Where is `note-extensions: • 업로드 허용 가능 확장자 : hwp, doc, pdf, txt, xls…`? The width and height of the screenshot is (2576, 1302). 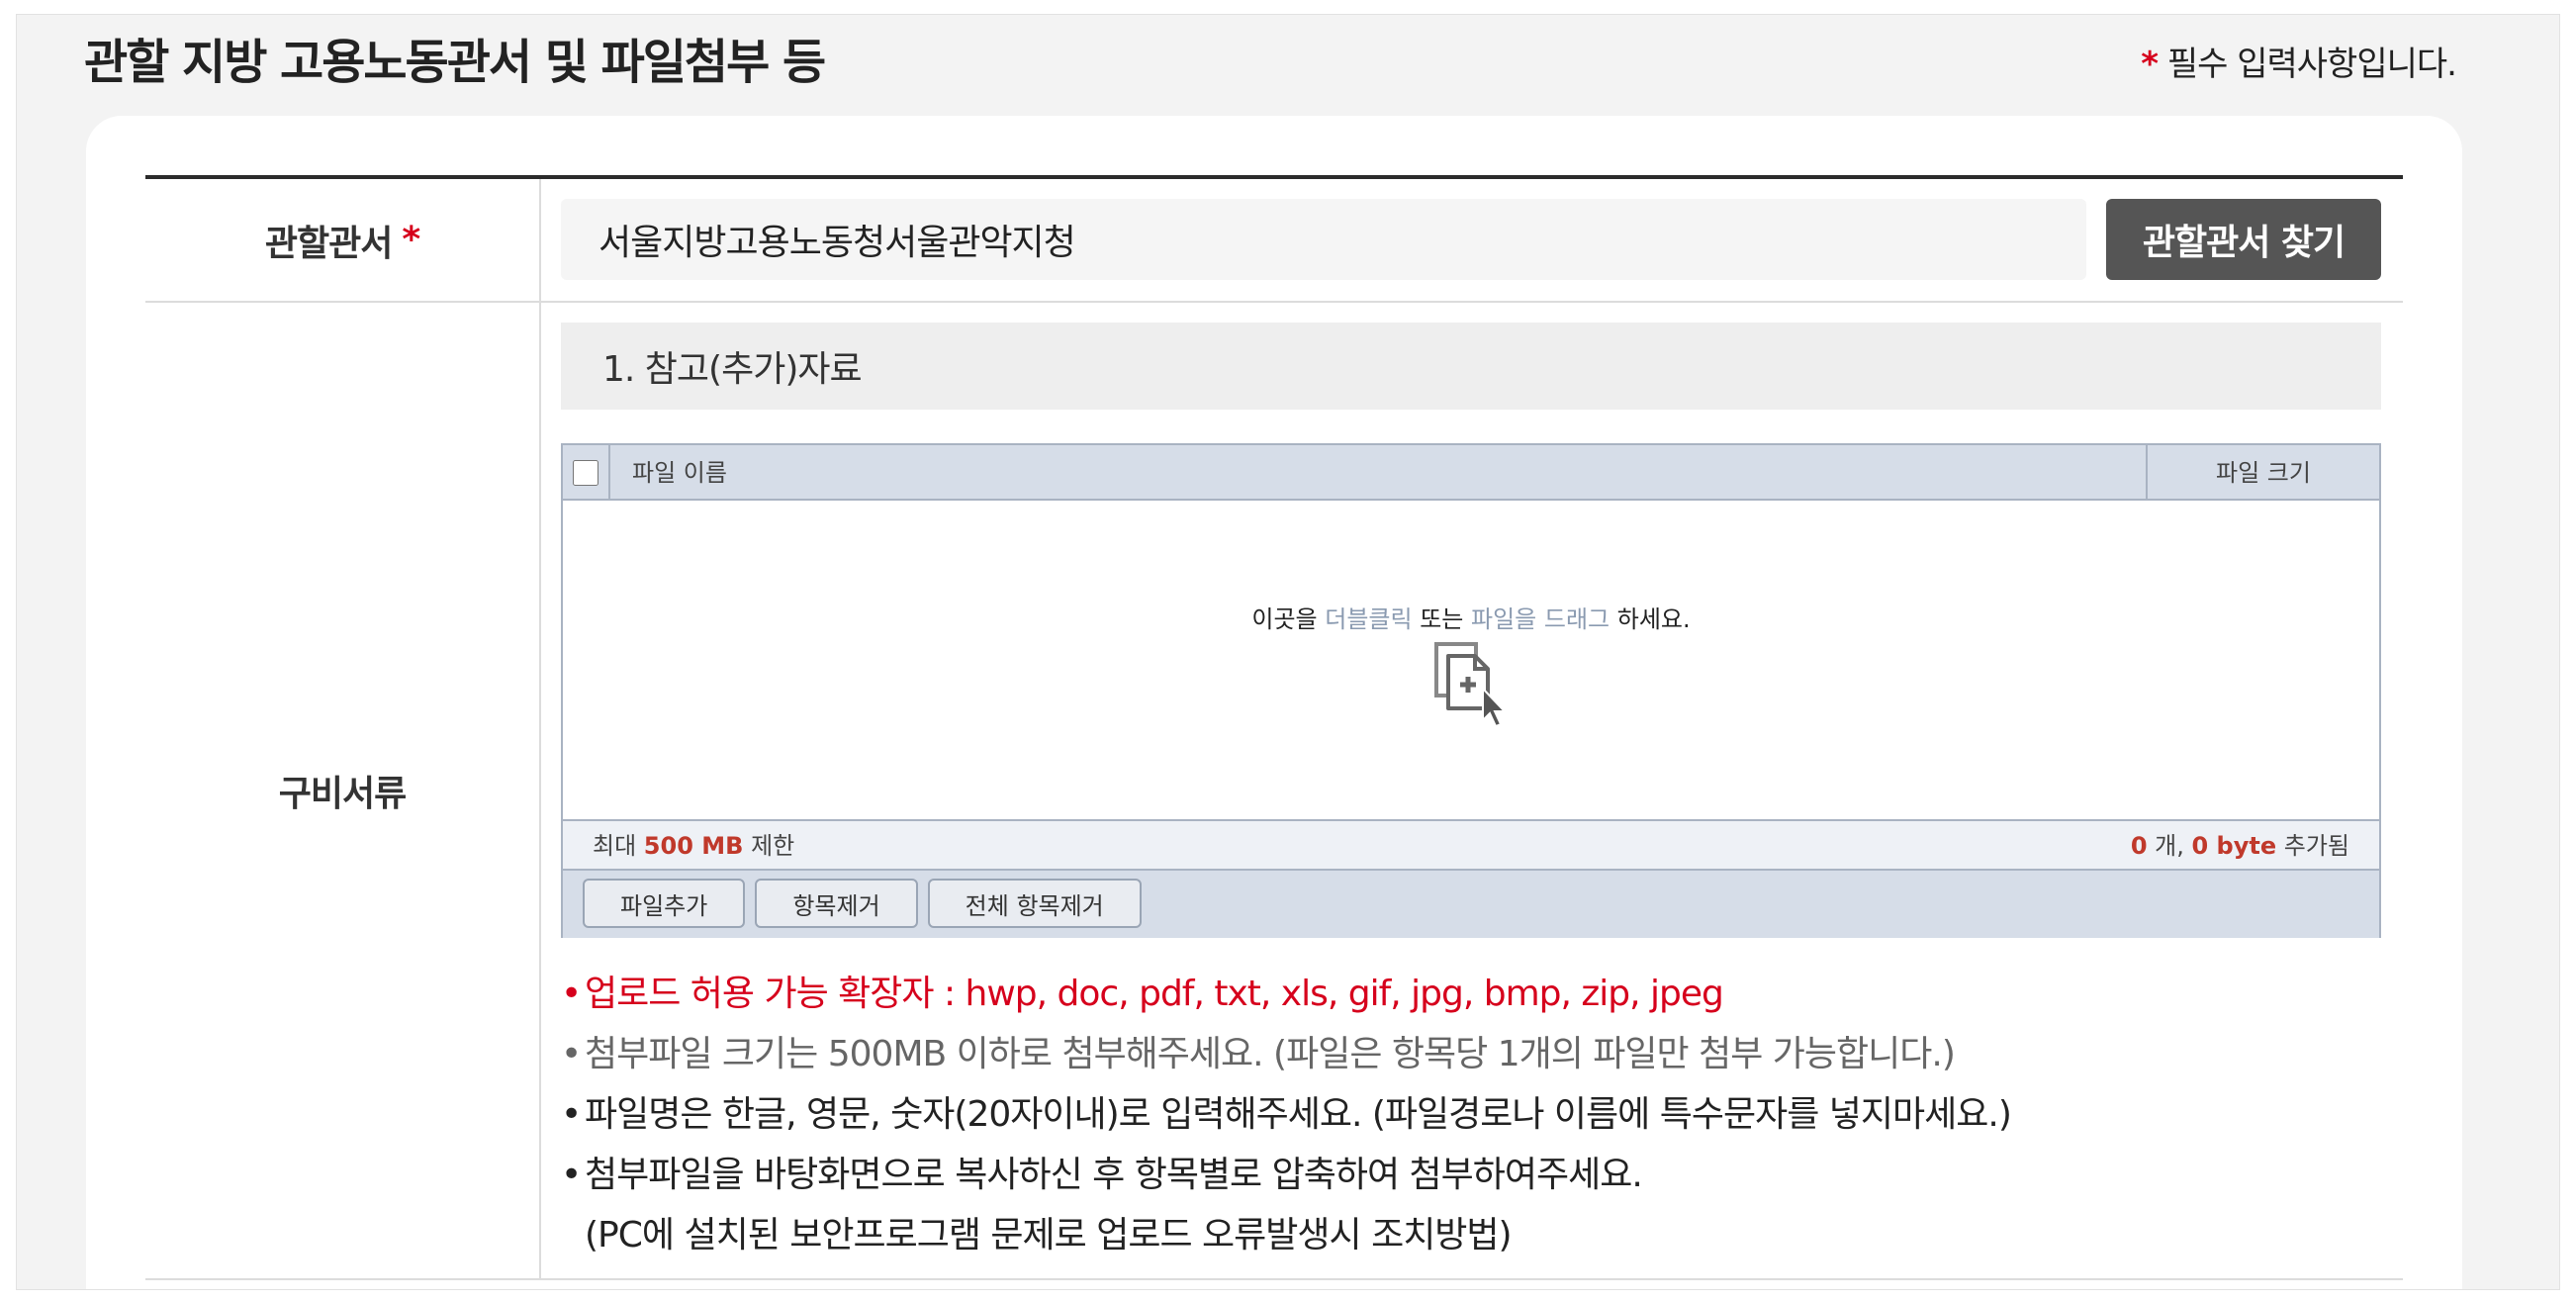
note-extensions: • 업로드 허용 가능 확장자 : hwp, doc, pdf, txt, xls… is located at coordinates (1471, 994).